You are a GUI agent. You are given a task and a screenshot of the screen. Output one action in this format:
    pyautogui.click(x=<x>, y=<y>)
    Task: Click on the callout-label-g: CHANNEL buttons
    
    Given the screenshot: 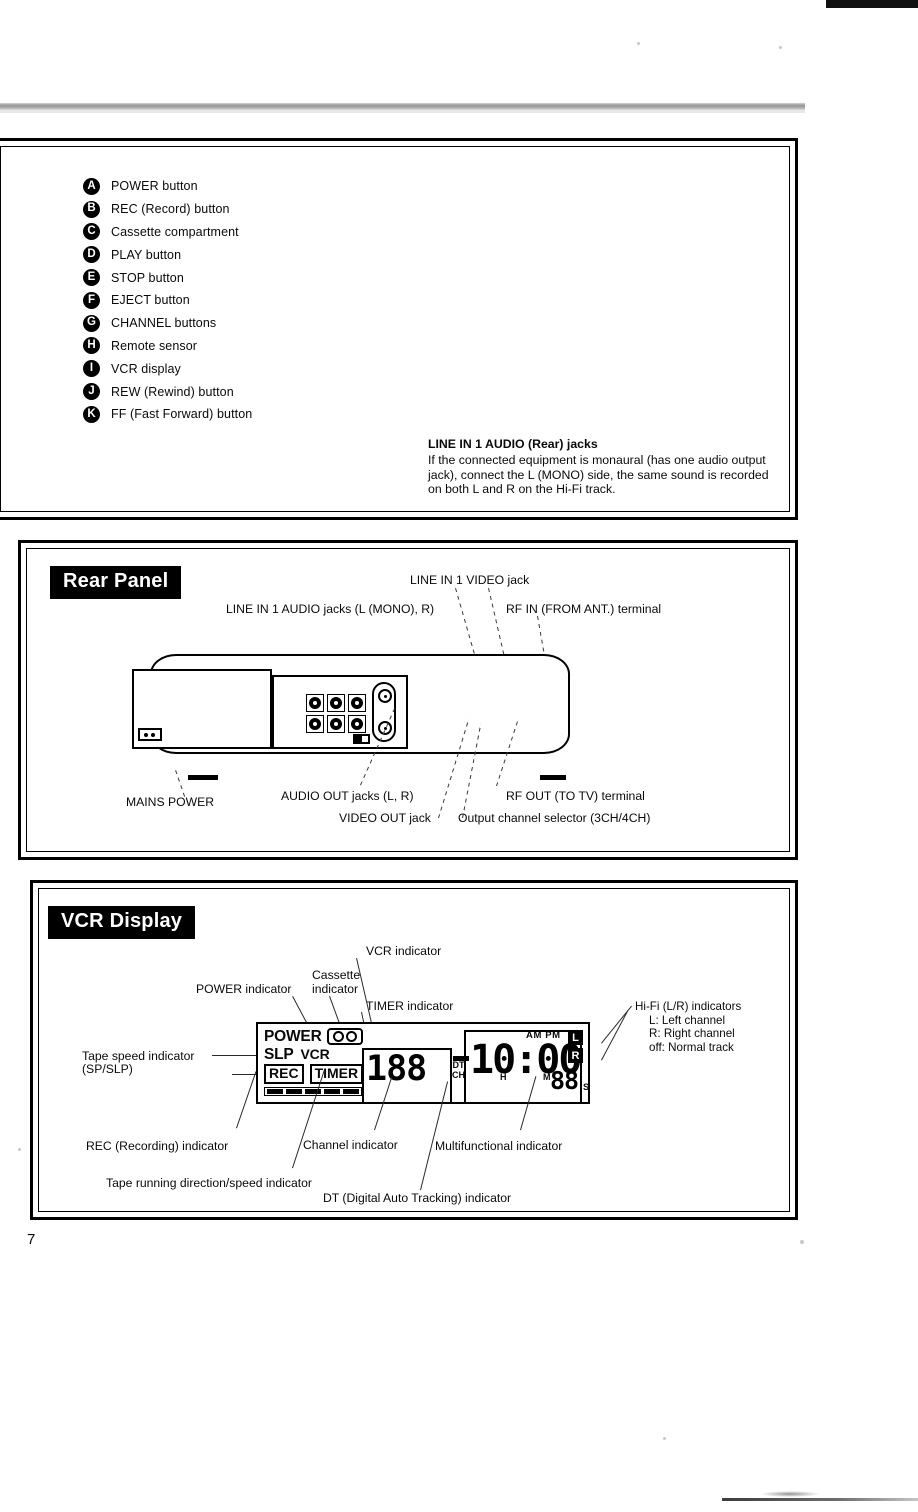 What is the action you would take?
    pyautogui.click(x=164, y=323)
    